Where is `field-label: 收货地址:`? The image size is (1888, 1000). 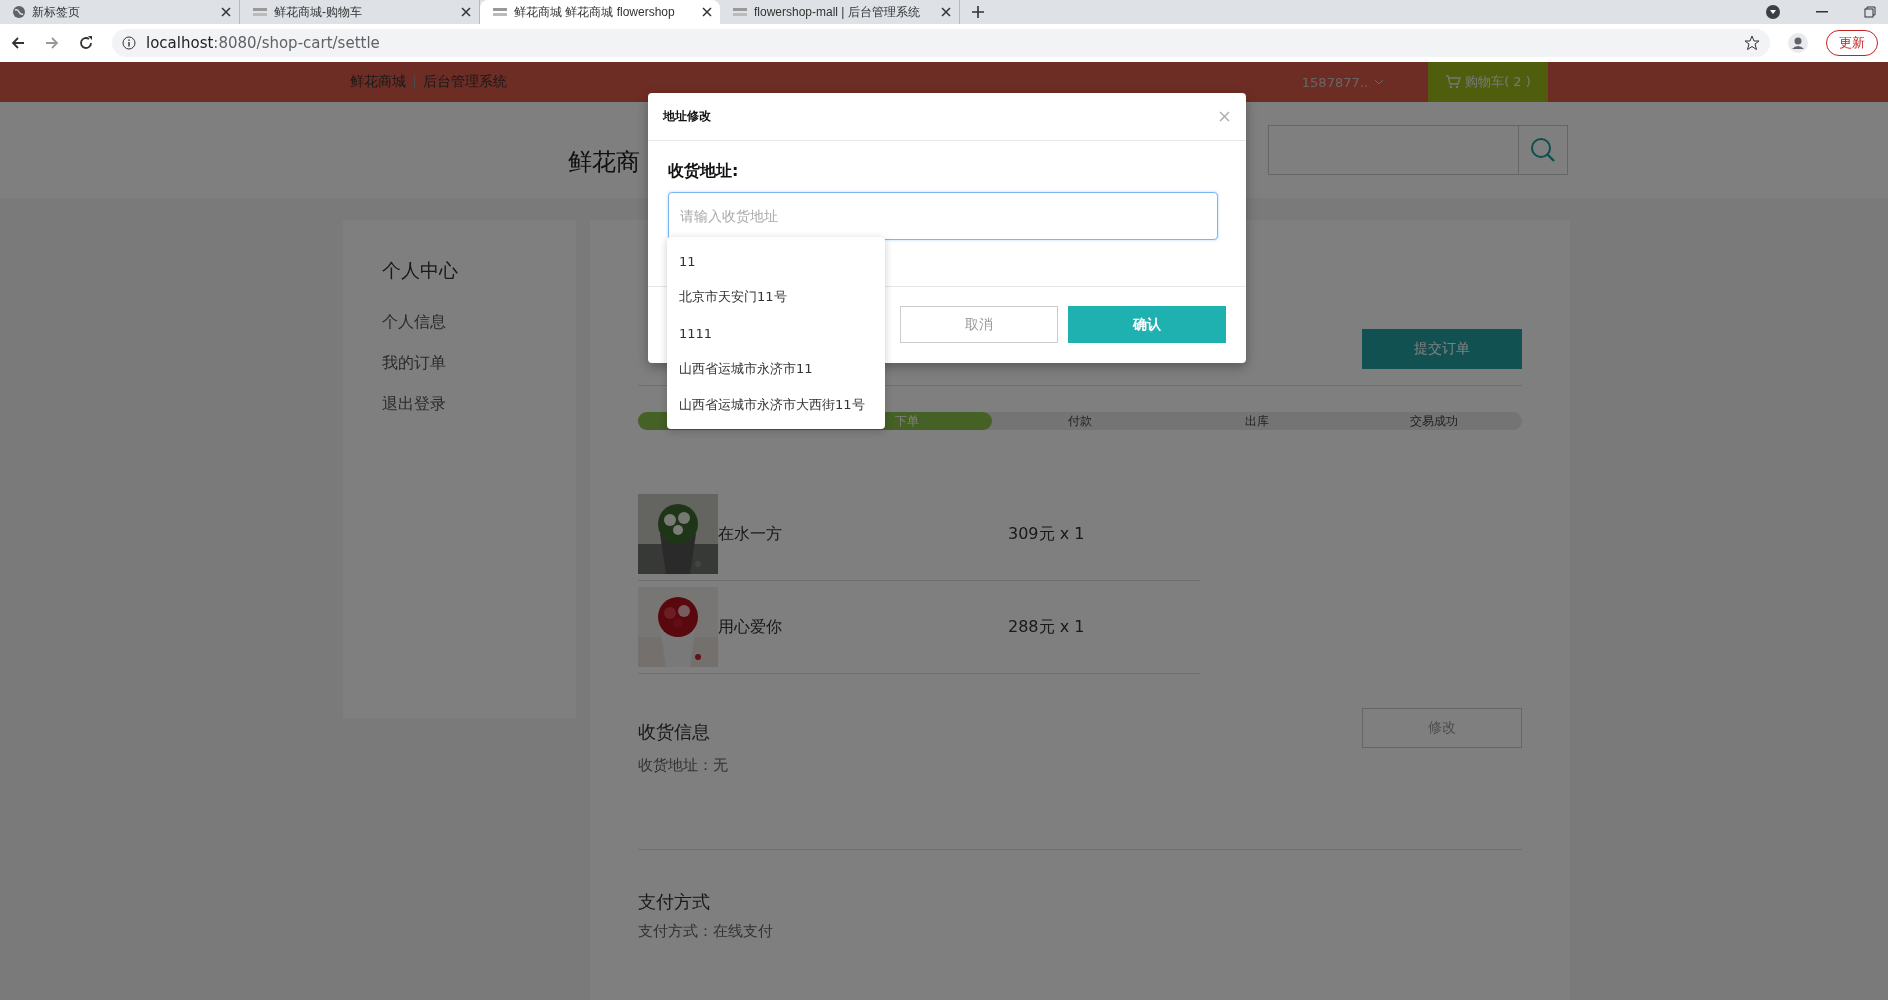 field-label: 收货地址: is located at coordinates (704, 171).